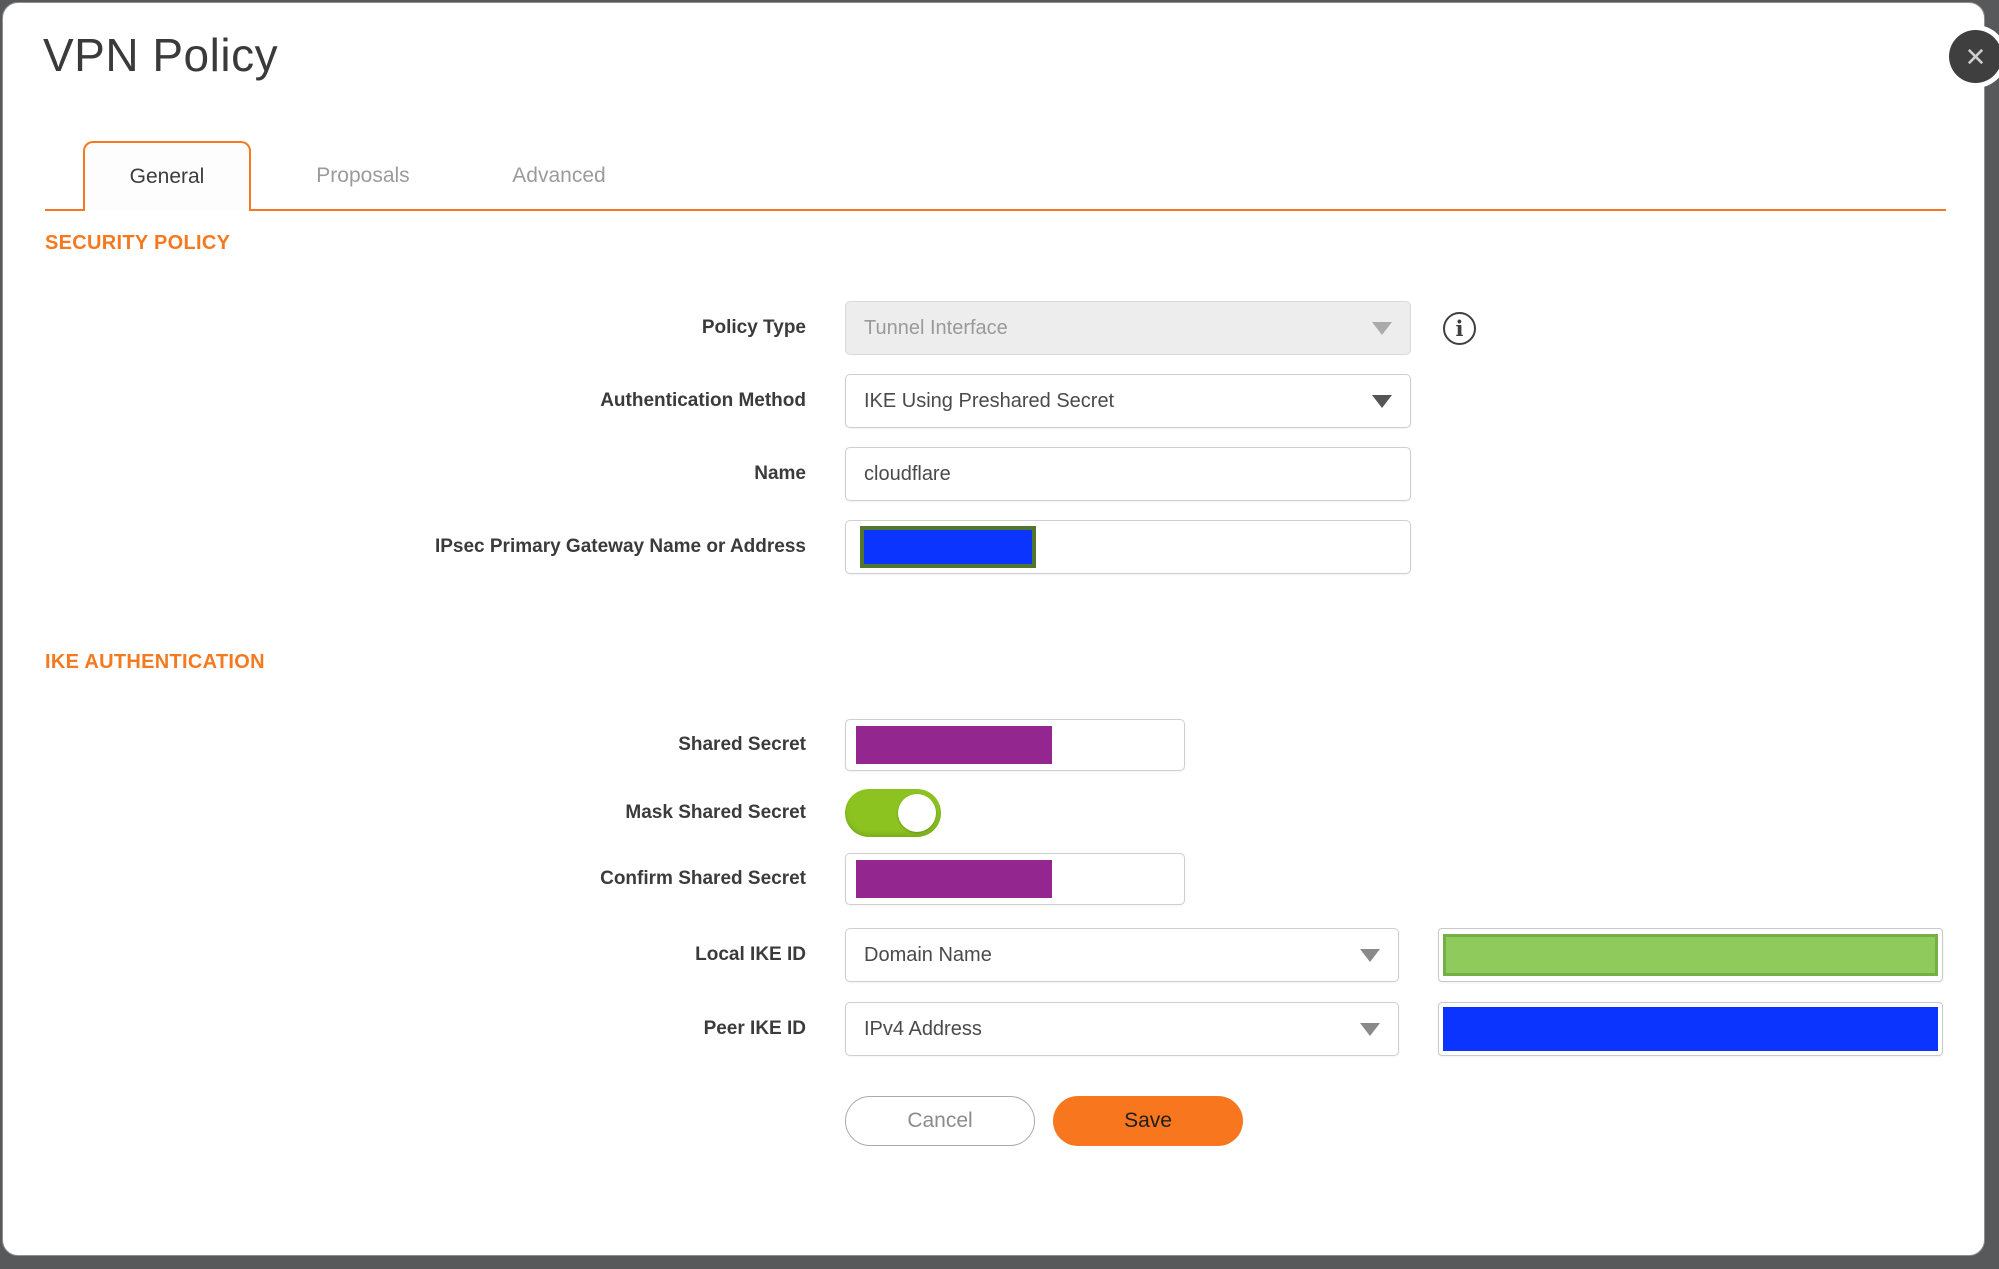 The height and width of the screenshot is (1269, 1999). What do you see at coordinates (1128, 474) in the screenshot?
I see `name-input: cloudflare` at bounding box center [1128, 474].